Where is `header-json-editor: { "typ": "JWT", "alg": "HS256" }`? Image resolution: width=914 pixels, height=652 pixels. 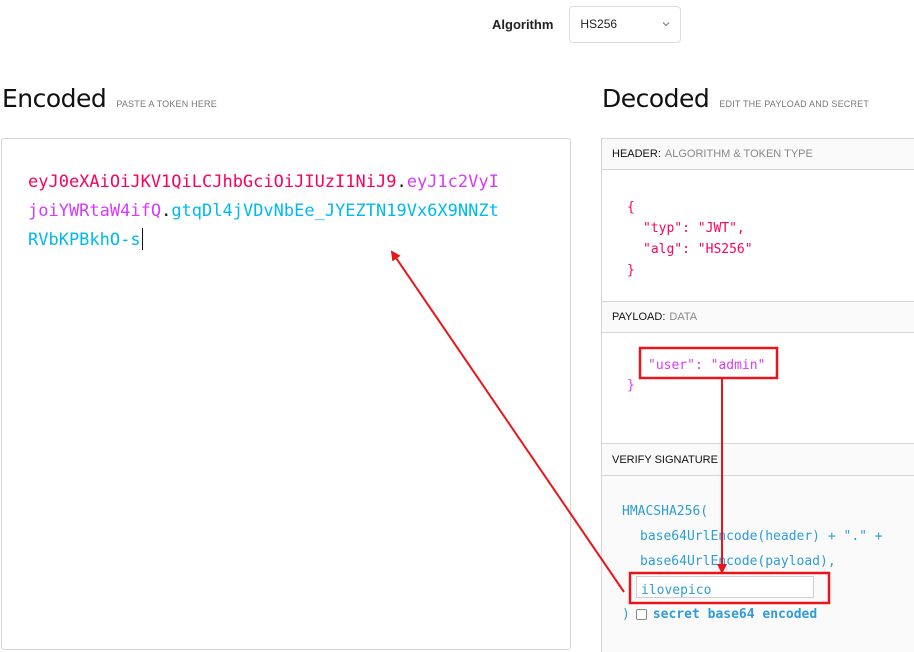
header-json-editor: { "typ": "JWT", "alg": "HS256" } is located at coordinates (758, 236).